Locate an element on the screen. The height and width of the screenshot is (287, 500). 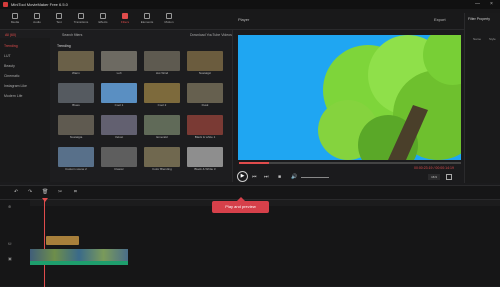
category-item: Beauty is located at coordinates (9, 66).